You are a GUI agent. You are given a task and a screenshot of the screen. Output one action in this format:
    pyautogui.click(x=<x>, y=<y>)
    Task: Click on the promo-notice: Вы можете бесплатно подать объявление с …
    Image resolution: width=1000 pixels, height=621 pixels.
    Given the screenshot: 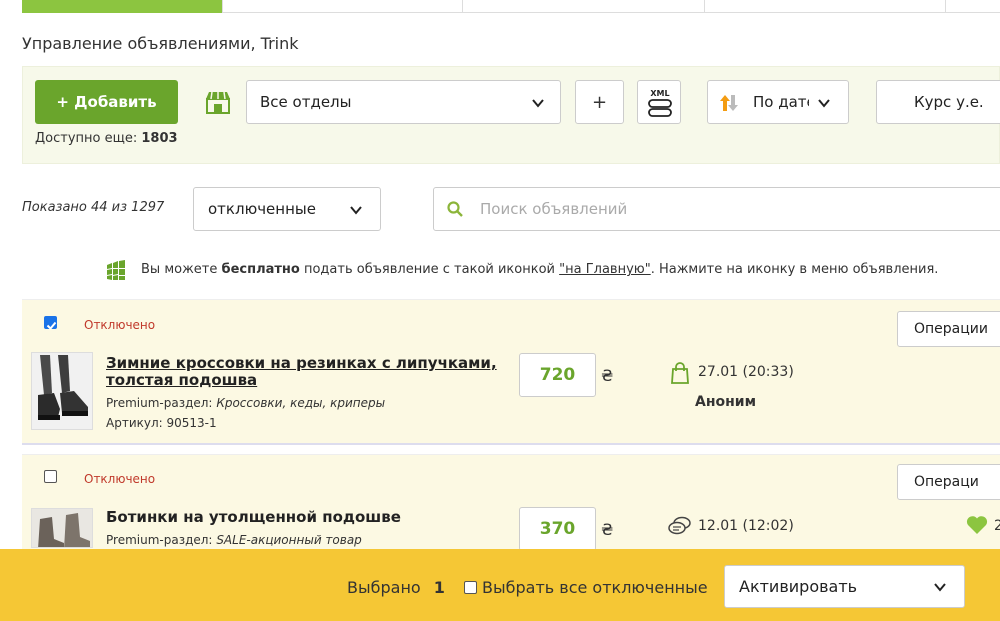 What is the action you would take?
    pyautogui.click(x=540, y=269)
    